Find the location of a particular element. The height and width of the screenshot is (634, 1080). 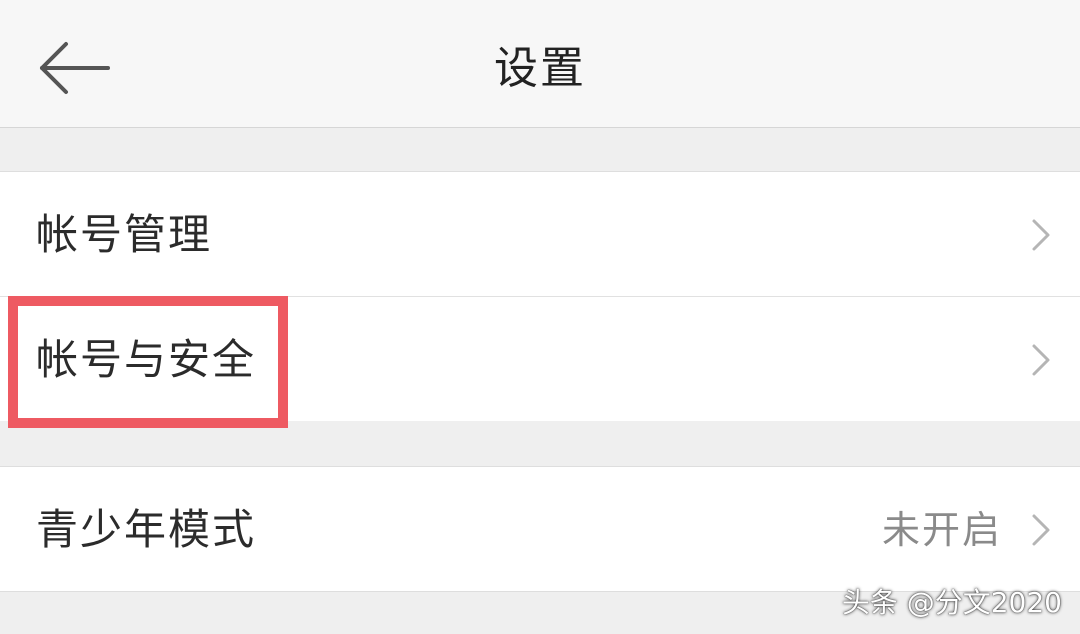

settings-item-label: 青少年模式 is located at coordinates (146, 529).